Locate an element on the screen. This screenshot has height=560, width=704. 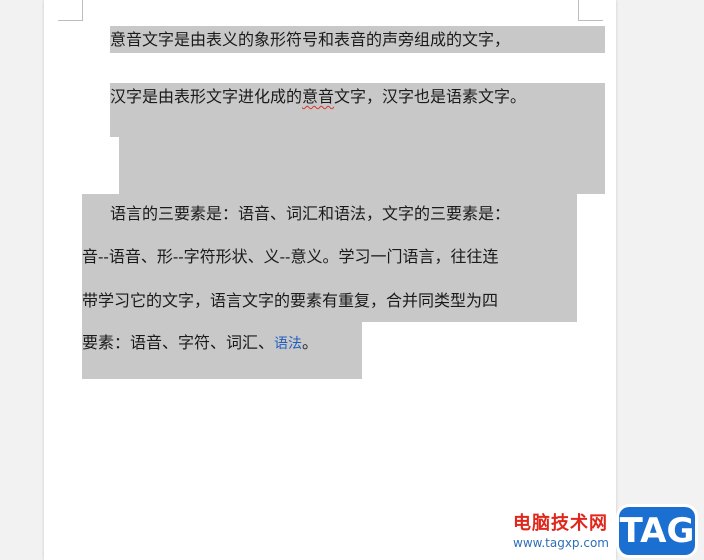
para1-line1-text: 意音文字是由表义的象形符号和表音的声旁组成的文字， is located at coordinates (310, 39).